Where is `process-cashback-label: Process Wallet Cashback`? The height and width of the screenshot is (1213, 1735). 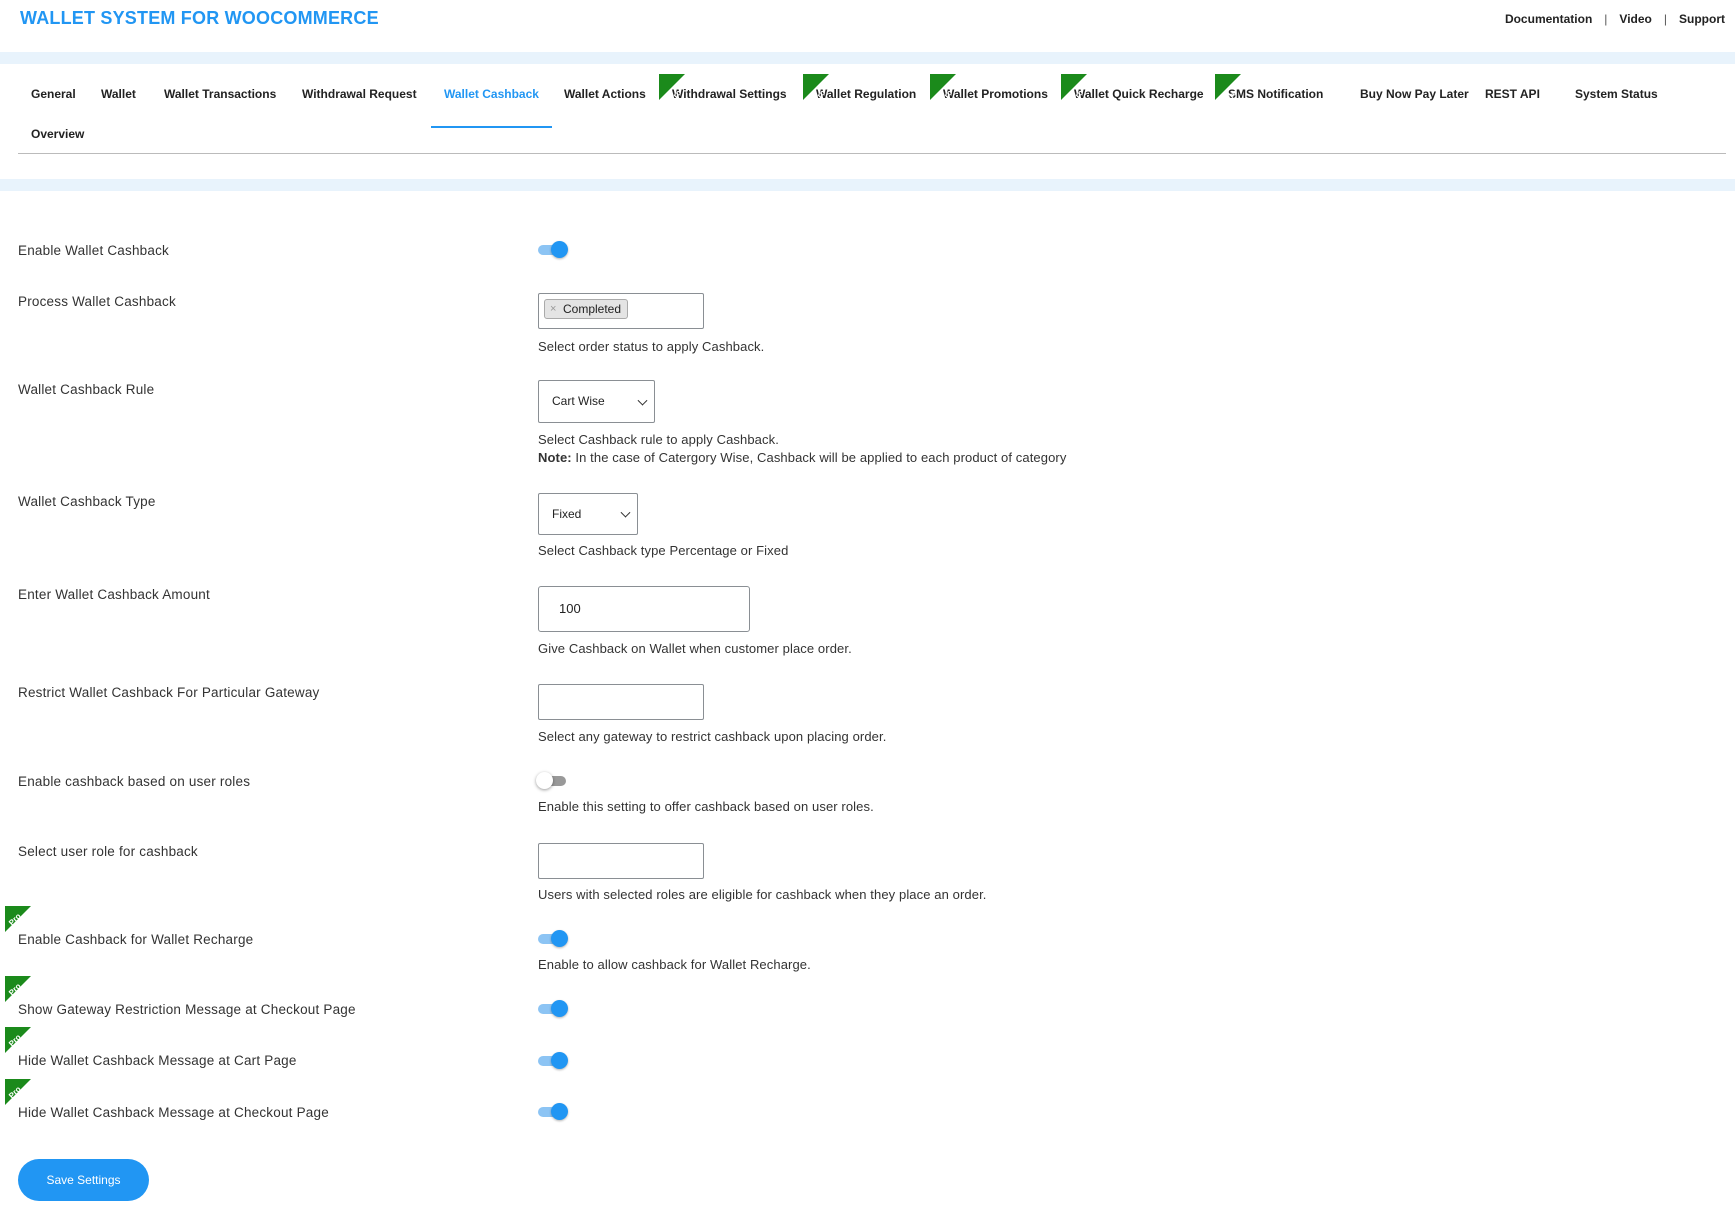 process-cashback-label: Process Wallet Cashback is located at coordinates (97, 301).